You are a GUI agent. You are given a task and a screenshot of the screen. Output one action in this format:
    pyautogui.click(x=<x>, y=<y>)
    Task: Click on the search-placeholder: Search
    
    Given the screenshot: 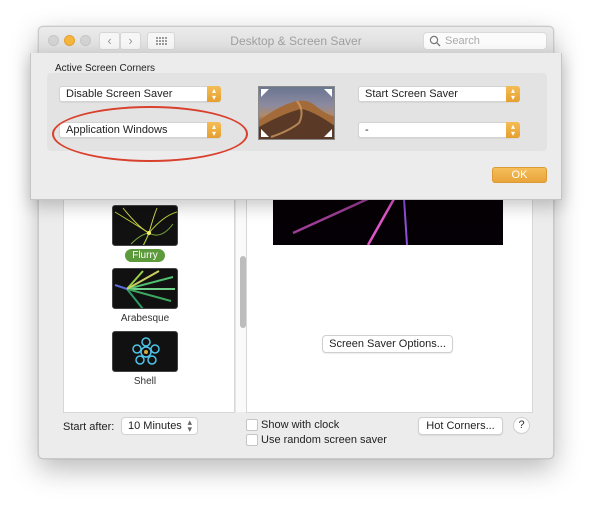 What is the action you would take?
    pyautogui.click(x=462, y=41)
    